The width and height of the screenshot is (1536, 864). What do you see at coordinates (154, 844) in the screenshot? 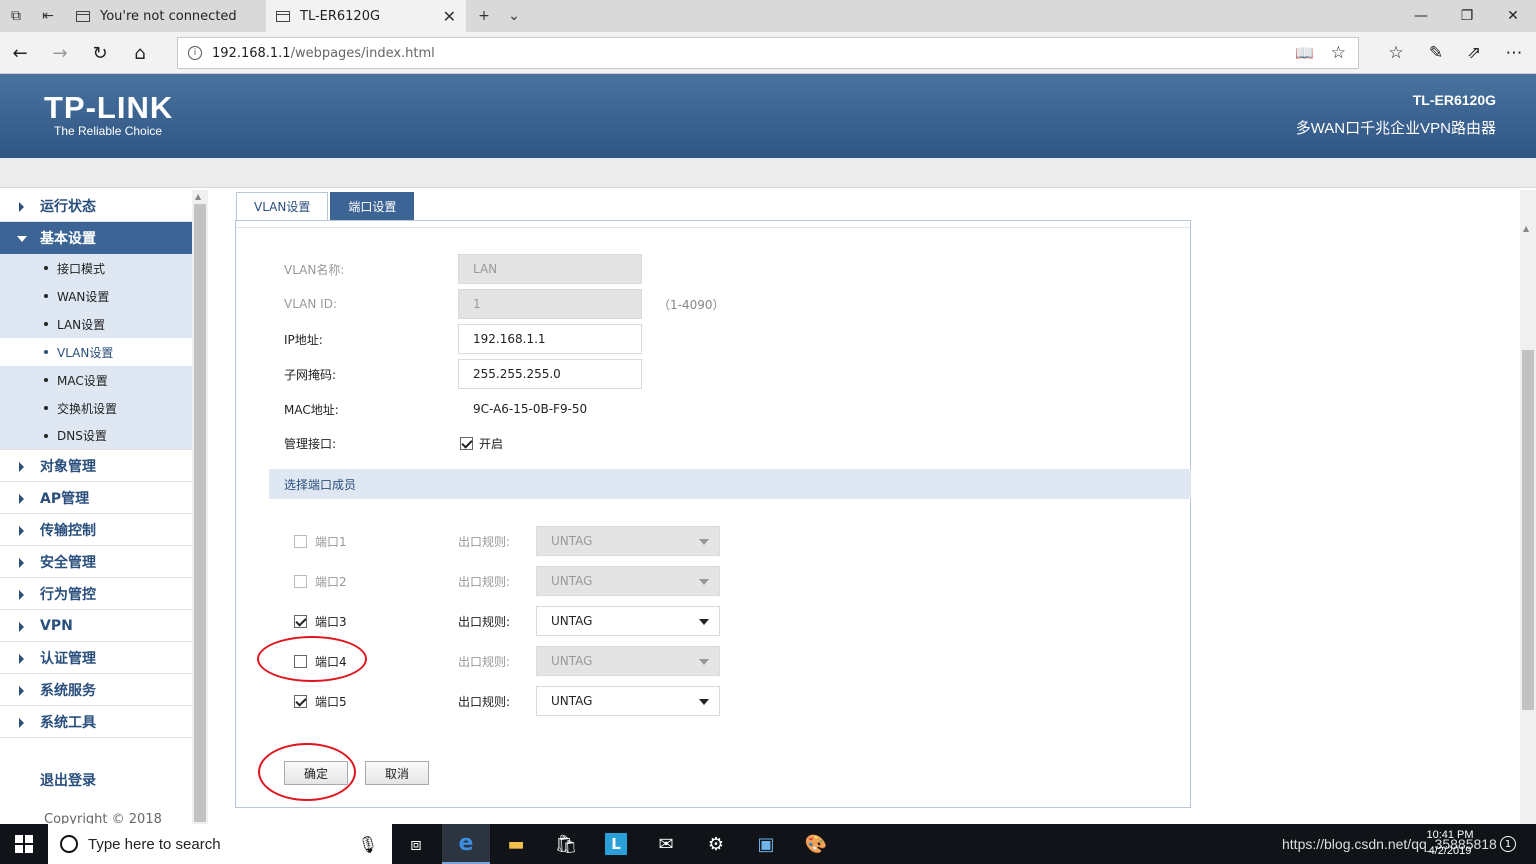
I see `search-placeholder: Type here to search` at bounding box center [154, 844].